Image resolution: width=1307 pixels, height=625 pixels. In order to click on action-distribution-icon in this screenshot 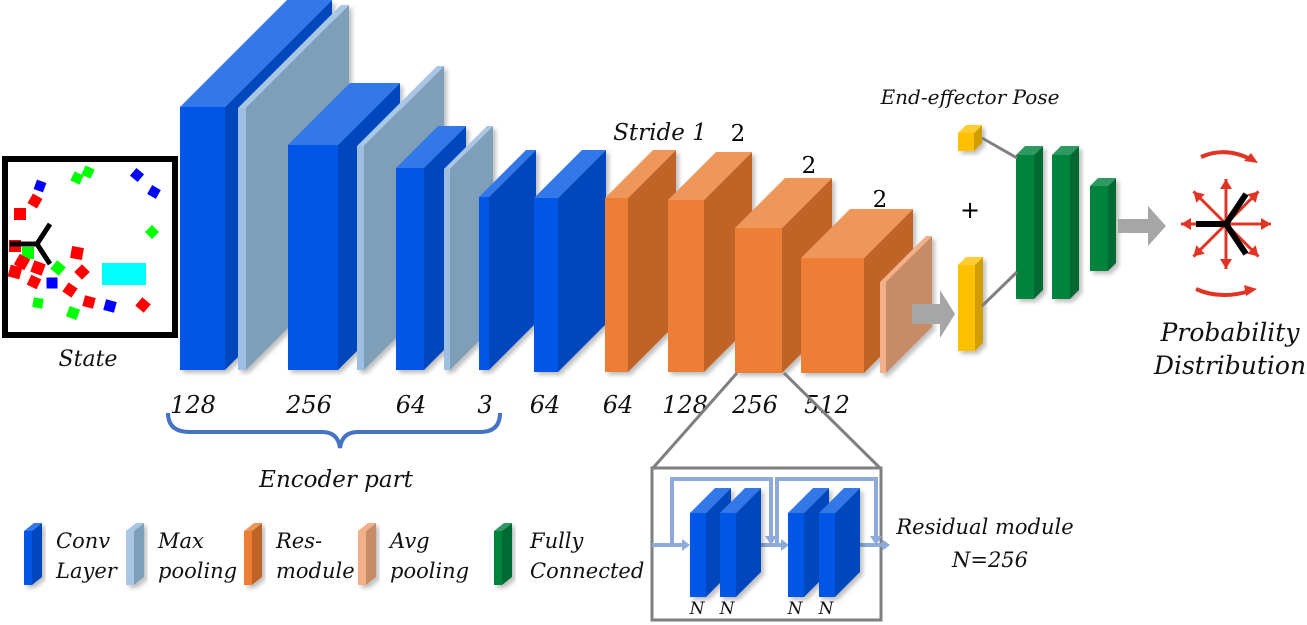, I will do `click(1226, 223)`.